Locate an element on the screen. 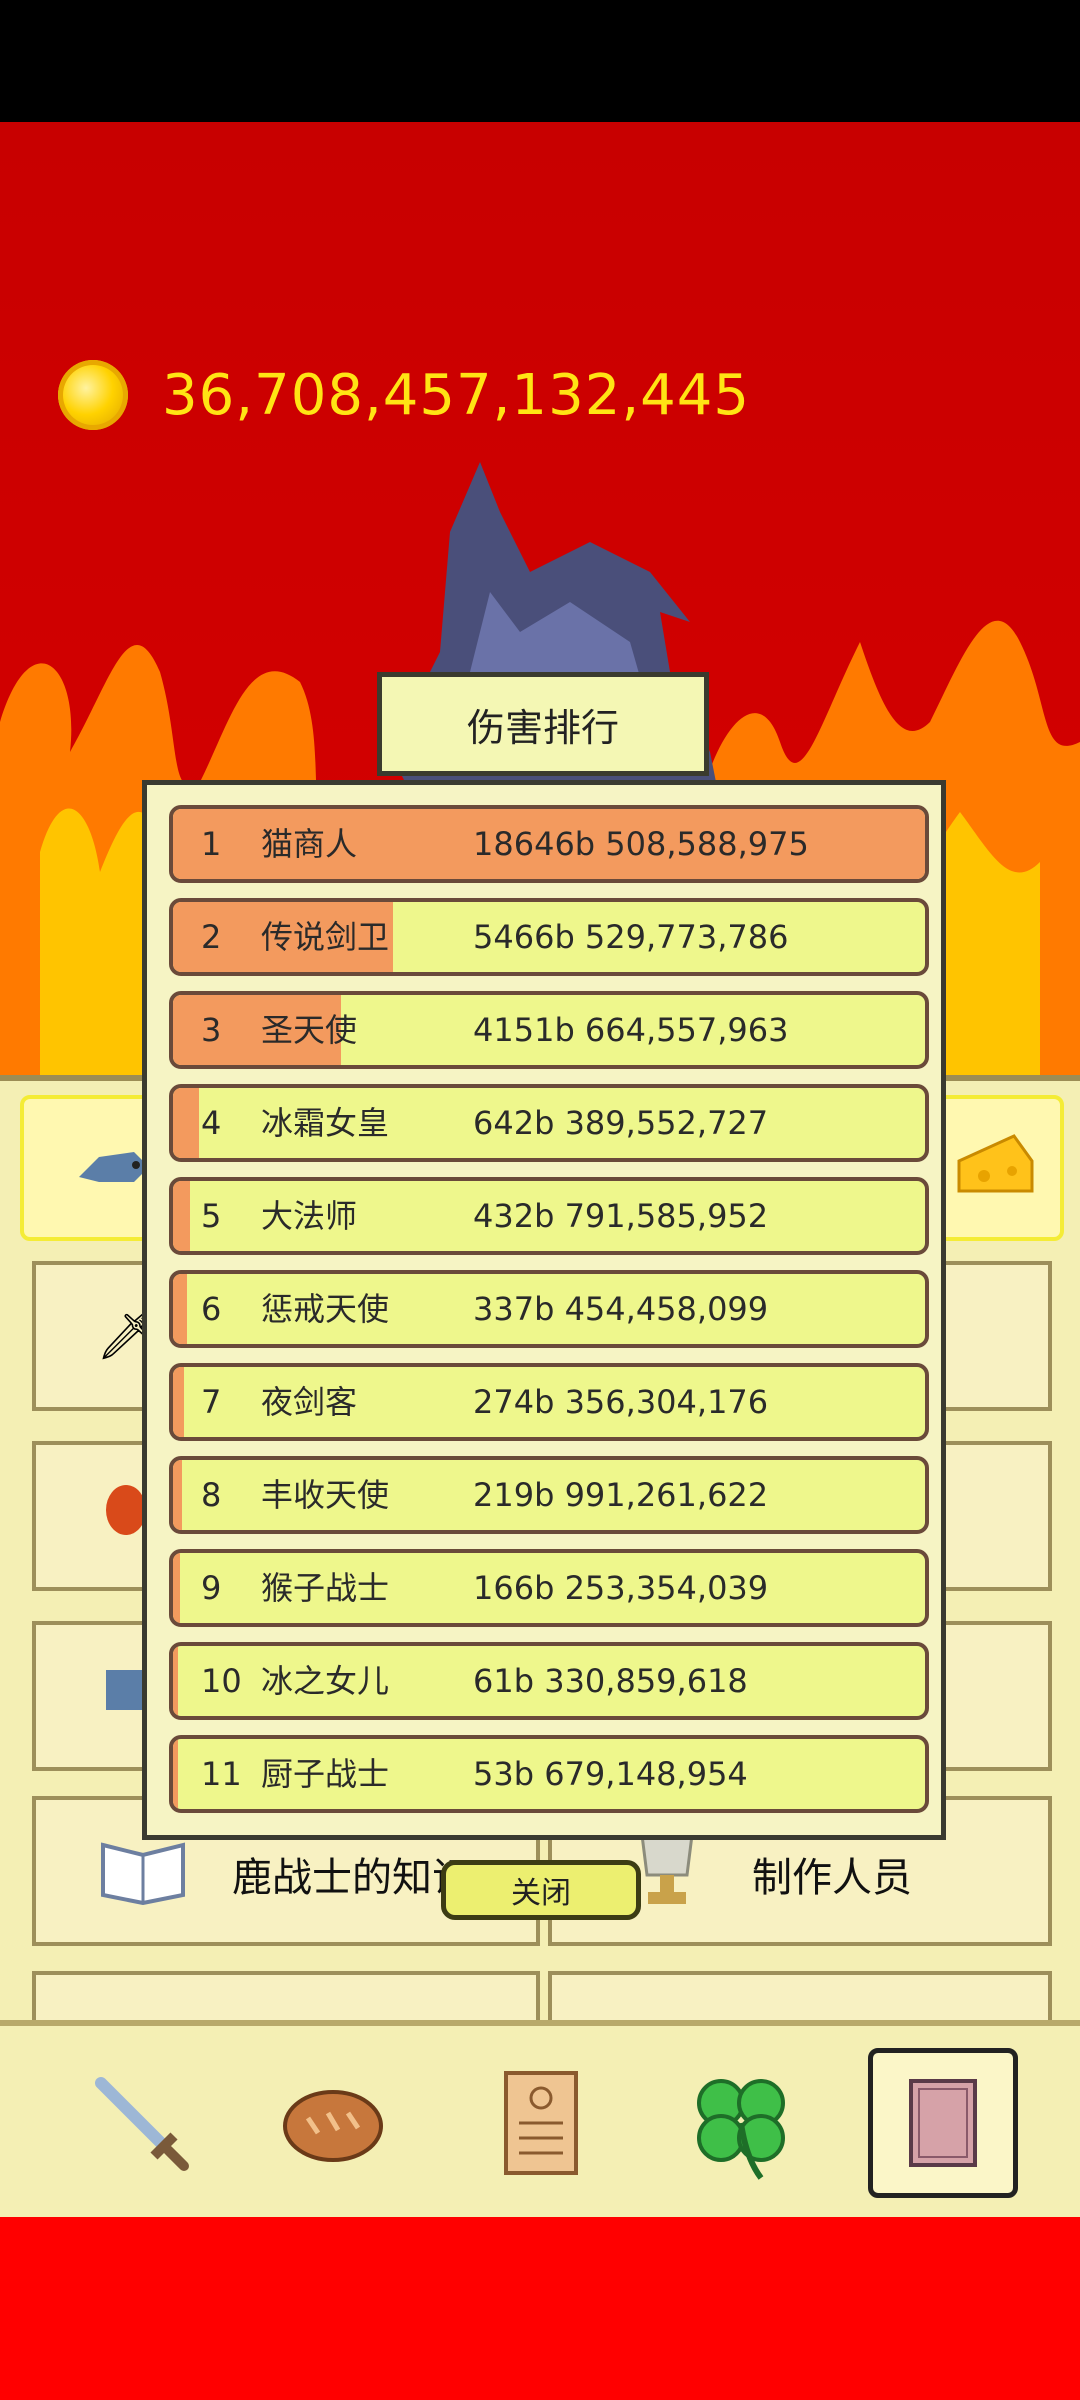 Image resolution: width=1080 pixels, height=2400 pixels. ranking-row: 5 大法师 432b 791,585,952 is located at coordinates (549, 1216).